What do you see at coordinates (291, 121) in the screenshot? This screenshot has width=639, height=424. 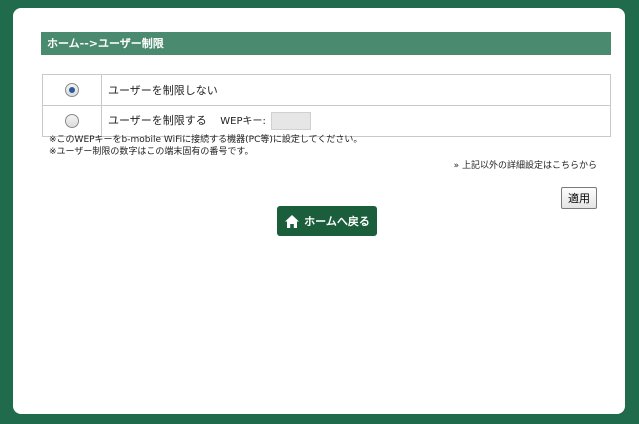 I see `wep-key-field` at bounding box center [291, 121].